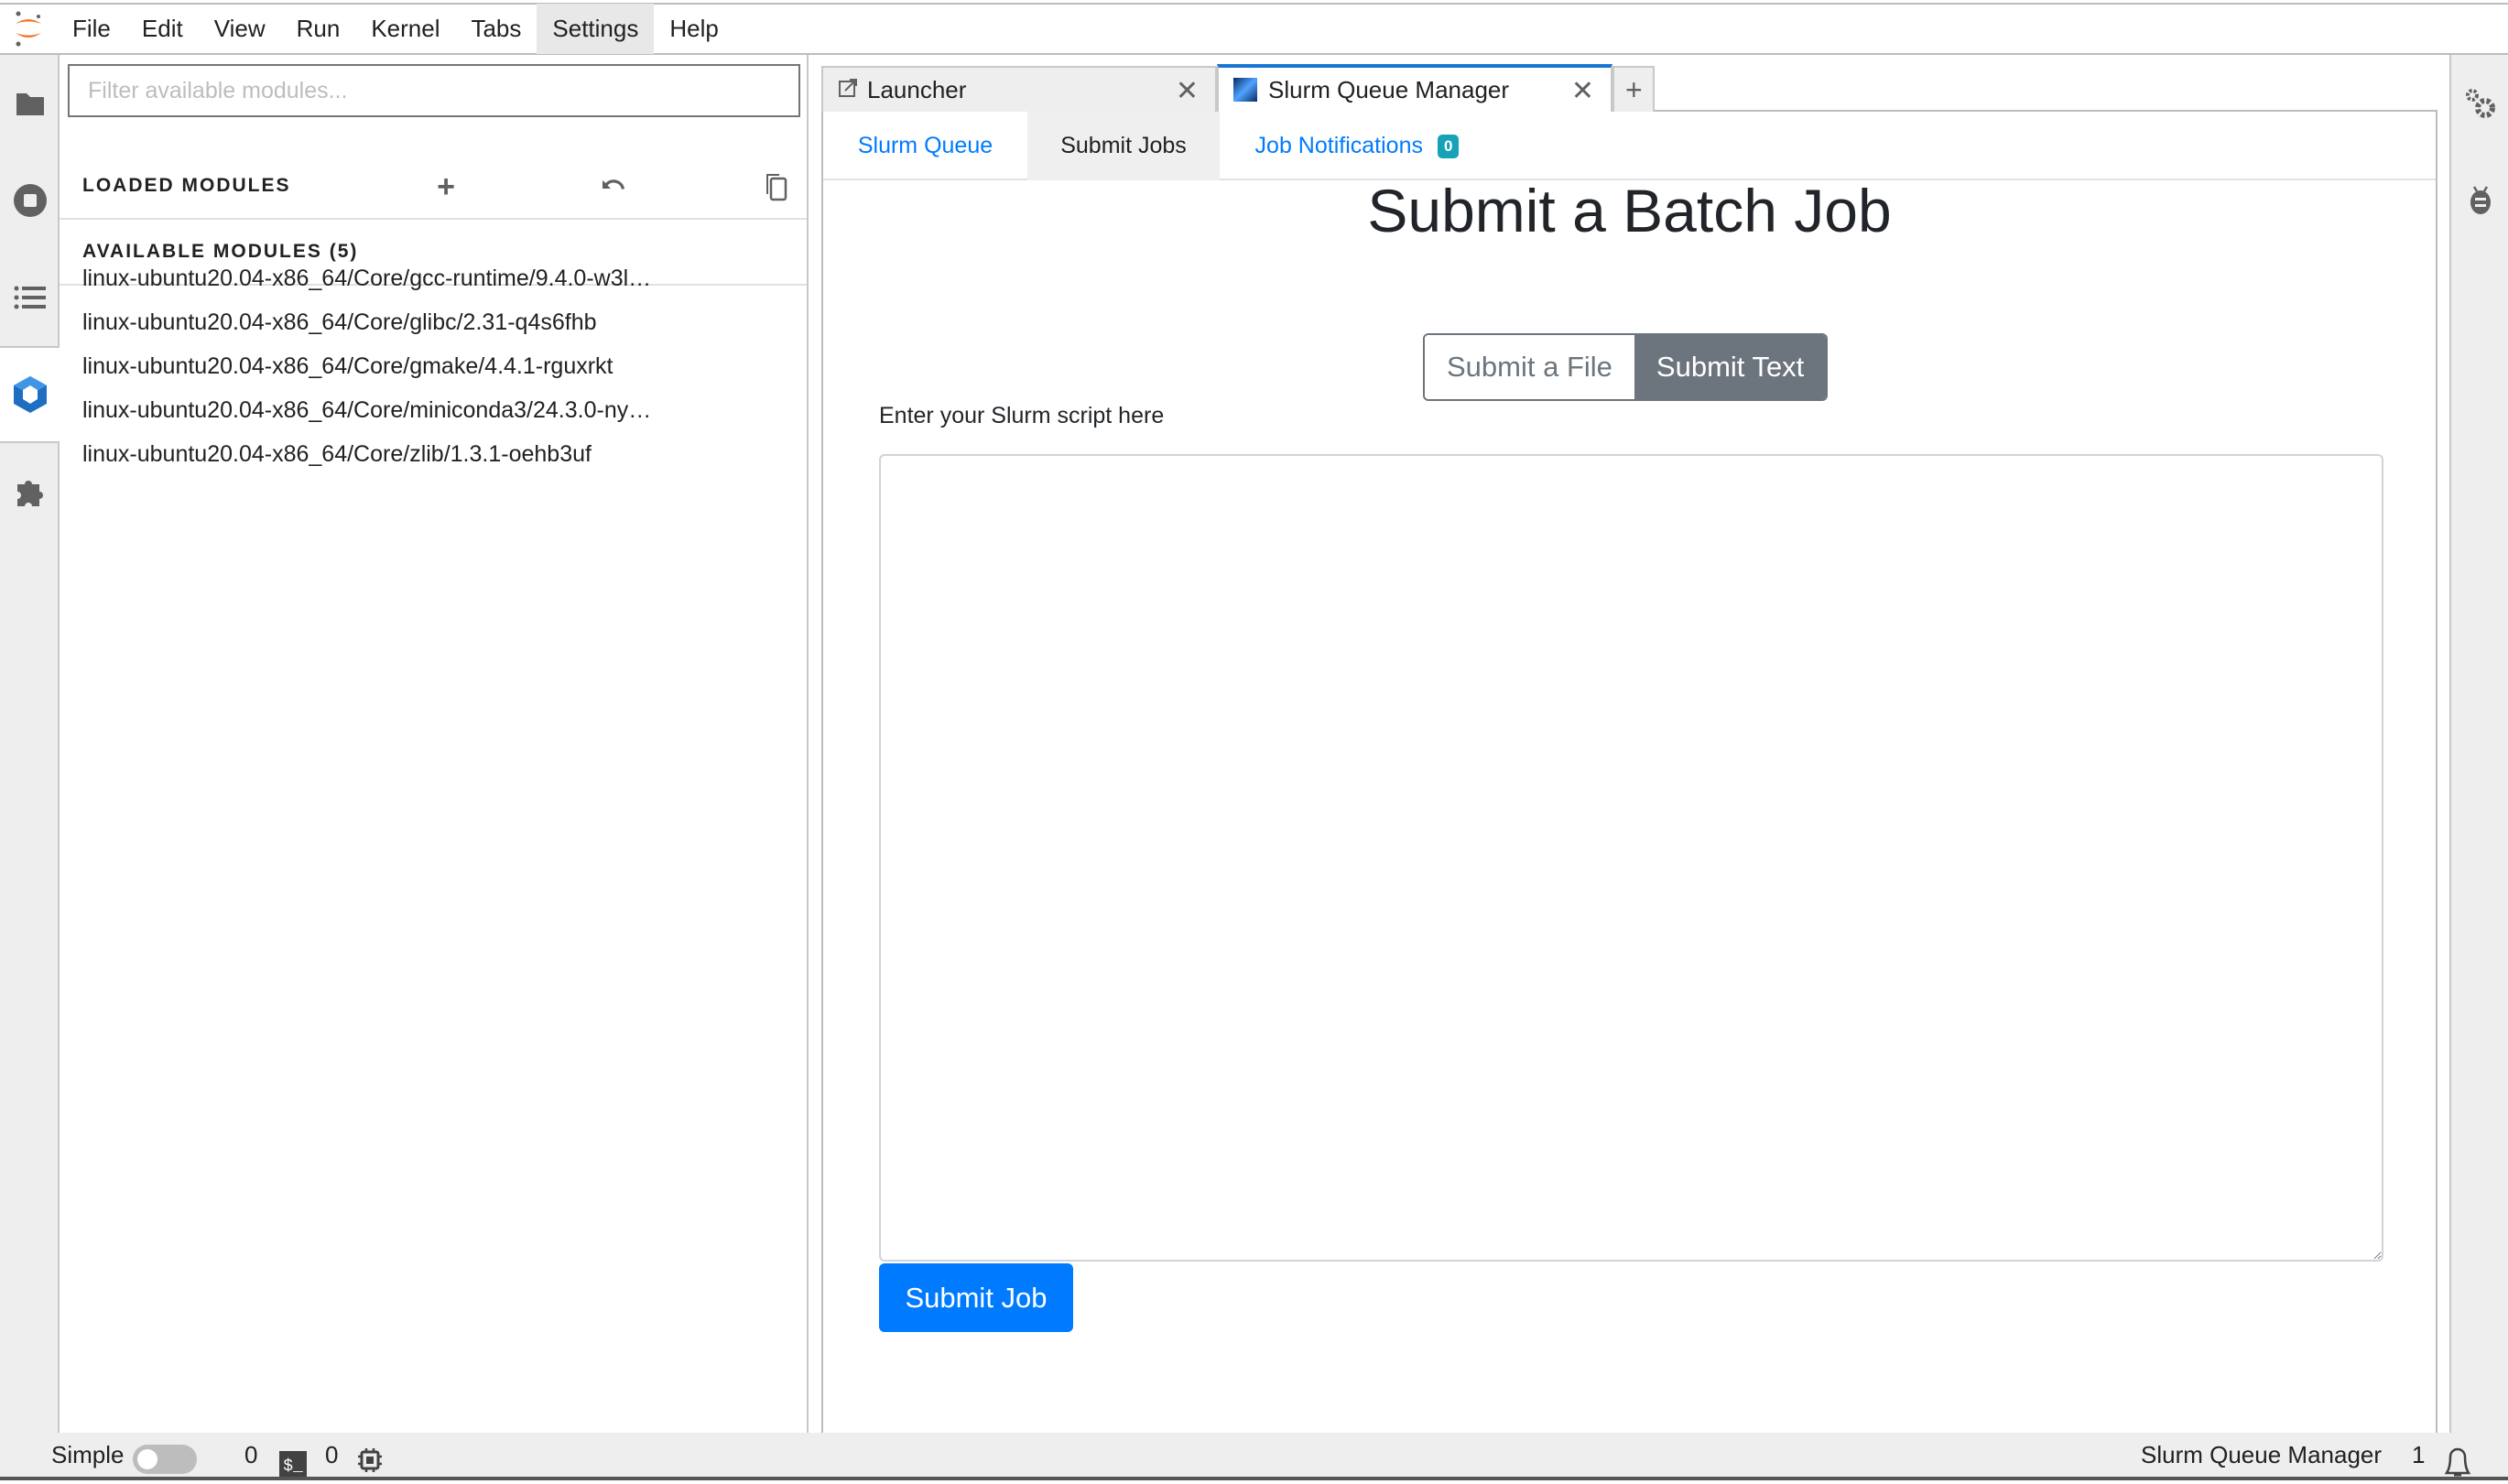 The width and height of the screenshot is (2508, 1484). I want to click on tab-label: Slurm Queue Manager, so click(1389, 89).